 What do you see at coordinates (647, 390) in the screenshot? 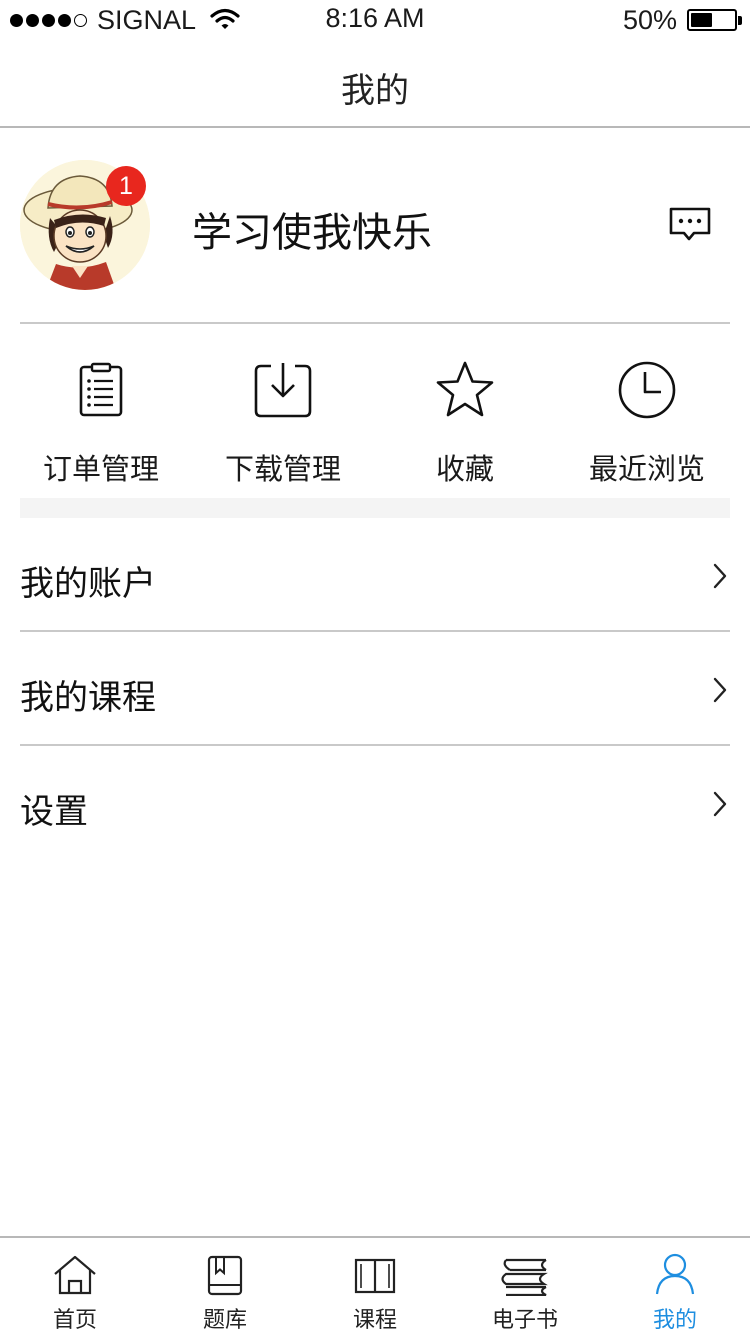
I see `clock-icon` at bounding box center [647, 390].